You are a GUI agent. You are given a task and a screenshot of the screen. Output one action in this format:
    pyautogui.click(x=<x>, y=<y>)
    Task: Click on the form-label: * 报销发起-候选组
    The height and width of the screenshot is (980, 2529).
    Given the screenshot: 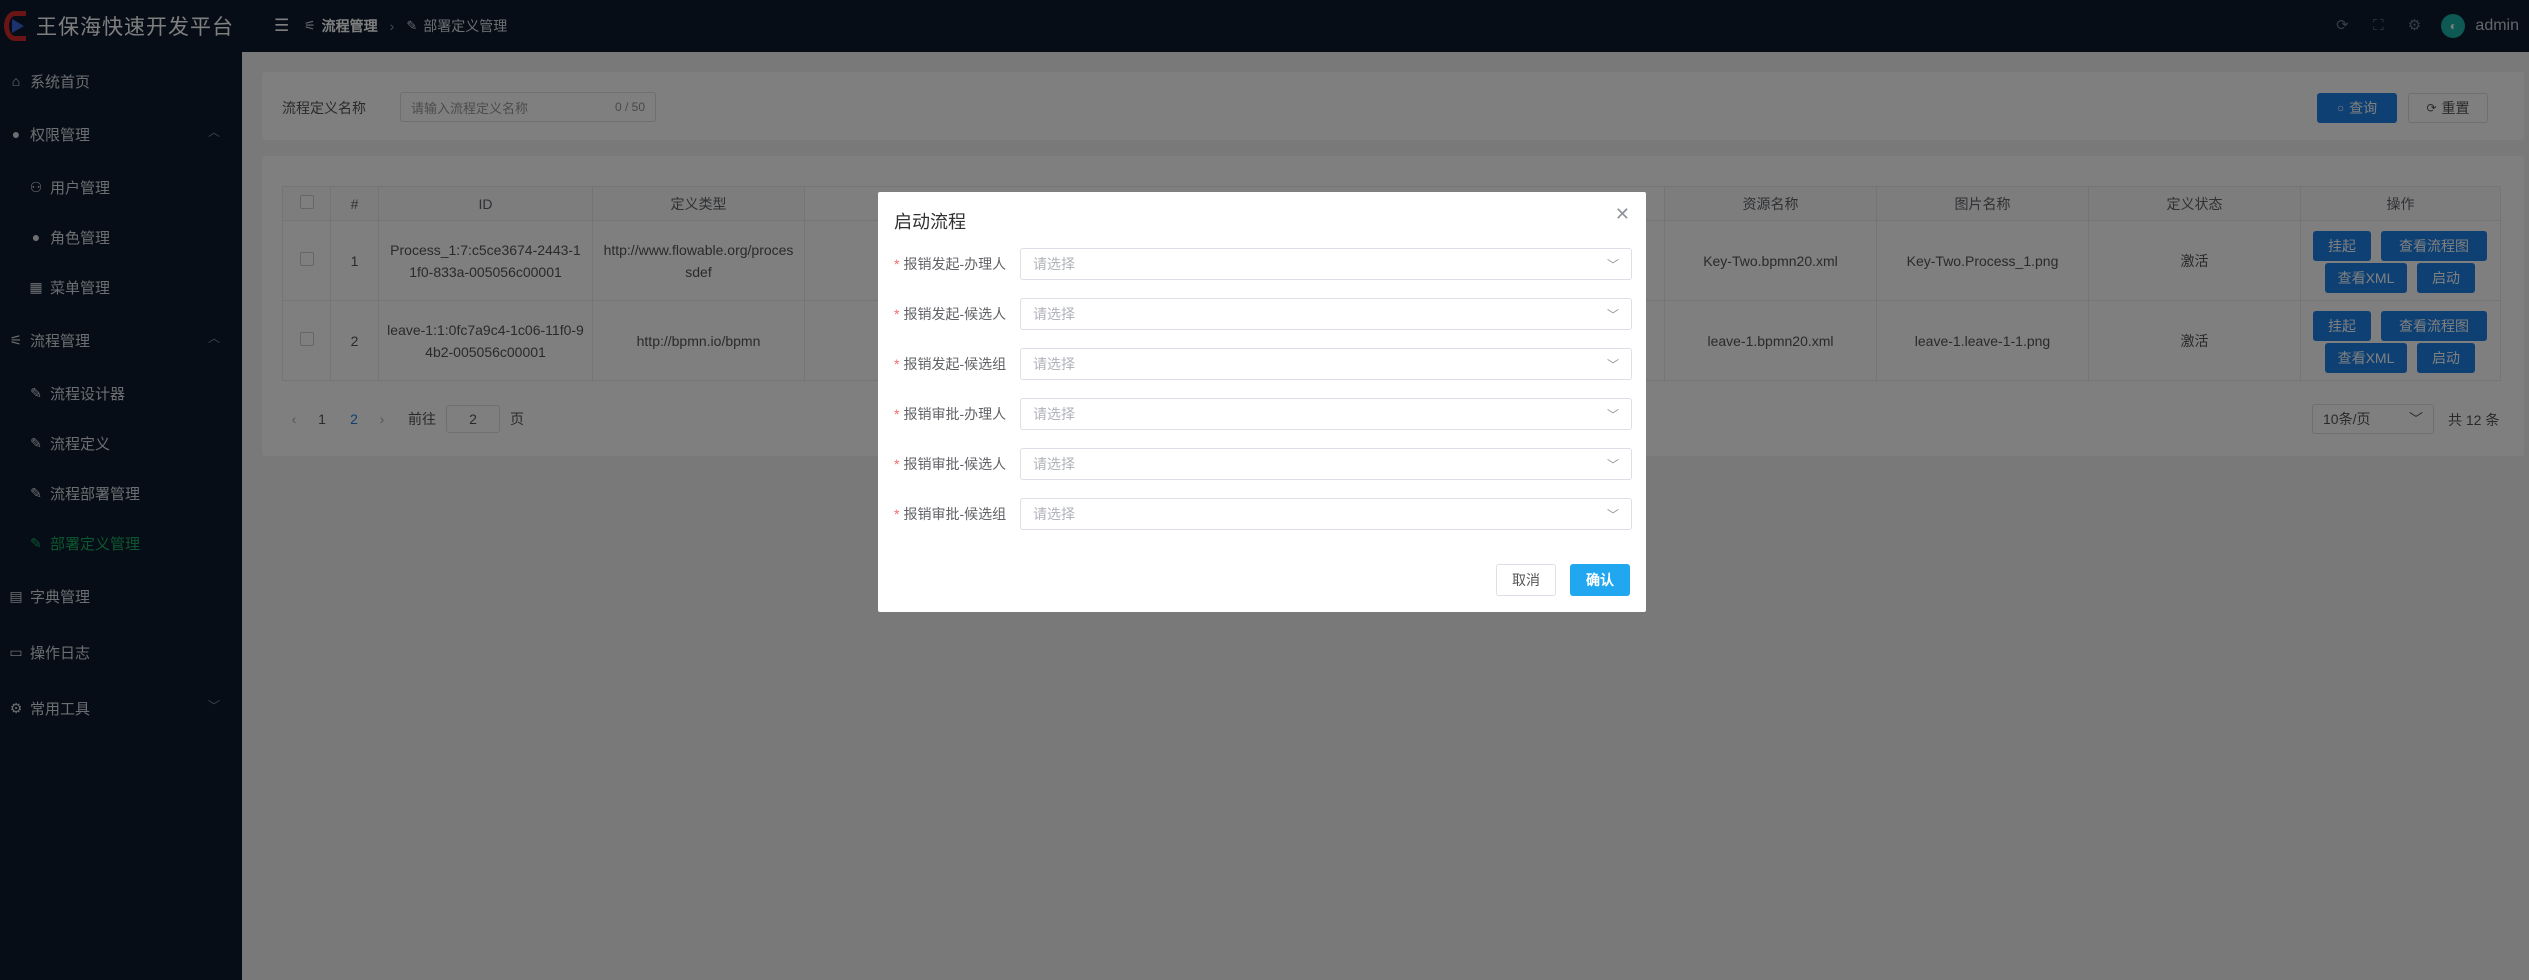 What is the action you would take?
    pyautogui.click(x=950, y=364)
    